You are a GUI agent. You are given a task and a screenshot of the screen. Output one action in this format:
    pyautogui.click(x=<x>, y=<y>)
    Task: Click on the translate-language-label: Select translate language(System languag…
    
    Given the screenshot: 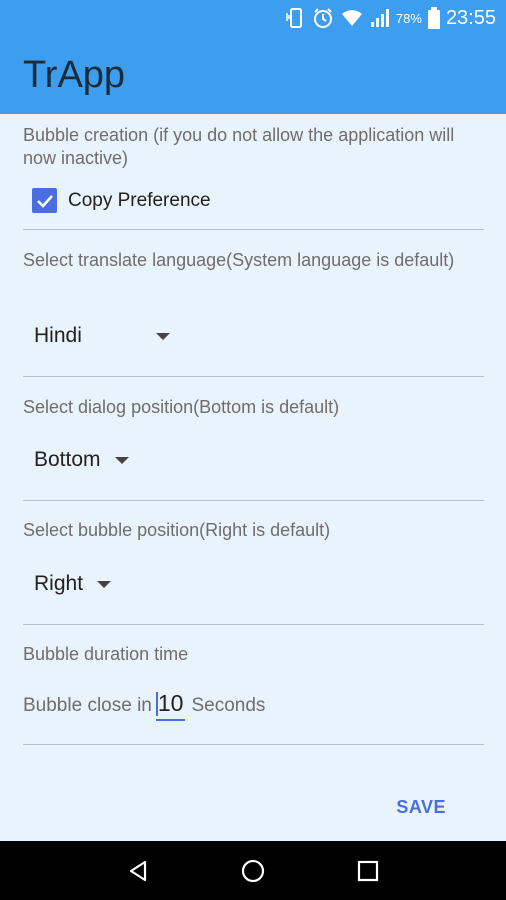 What is the action you would take?
    pyautogui.click(x=239, y=260)
    